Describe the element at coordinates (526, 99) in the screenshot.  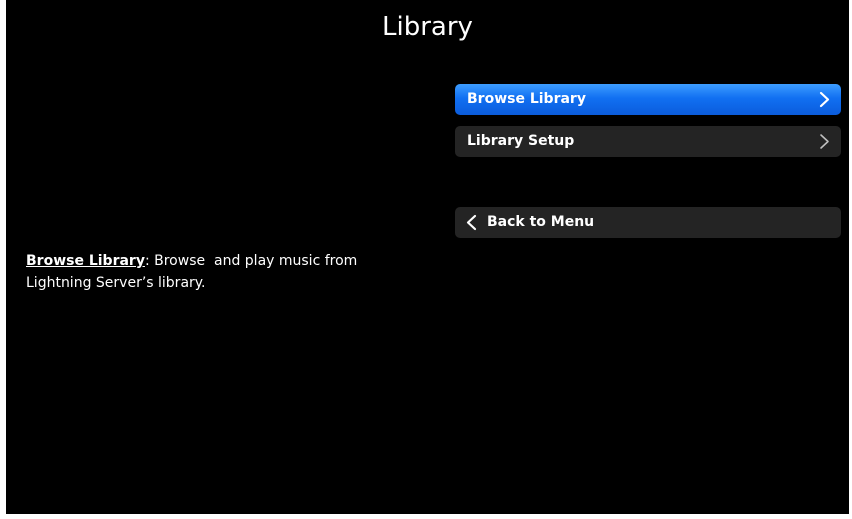
I see `browse-library-label: Browse Library` at that location.